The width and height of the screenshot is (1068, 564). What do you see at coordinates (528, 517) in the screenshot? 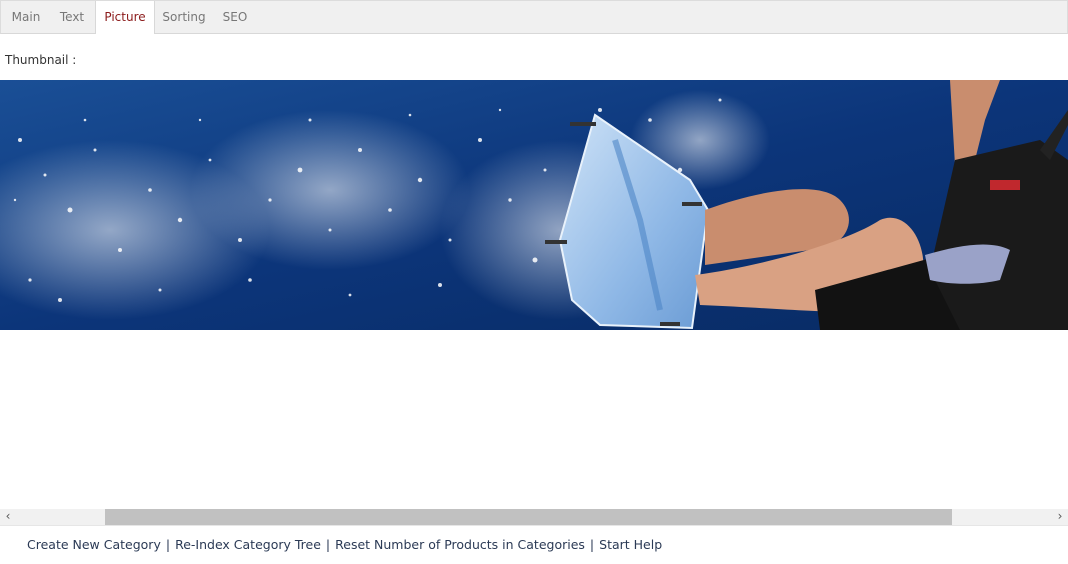
I see `scrollbar-thumb` at bounding box center [528, 517].